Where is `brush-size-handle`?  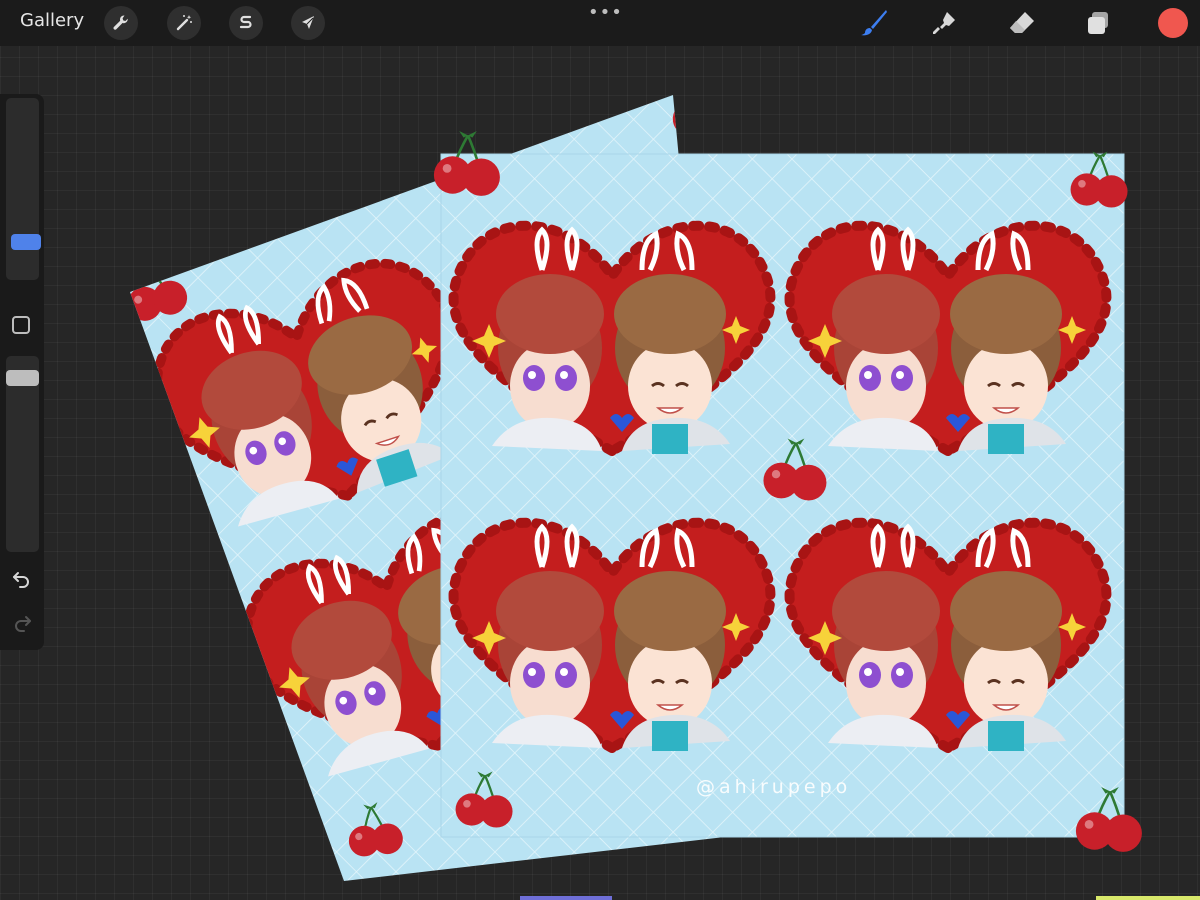
brush-size-handle is located at coordinates (26, 242).